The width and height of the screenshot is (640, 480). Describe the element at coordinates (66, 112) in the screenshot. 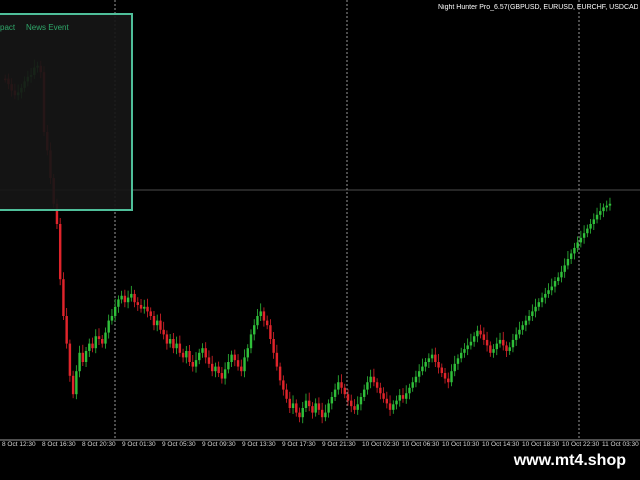

I see `news-panel: pact News Event` at that location.